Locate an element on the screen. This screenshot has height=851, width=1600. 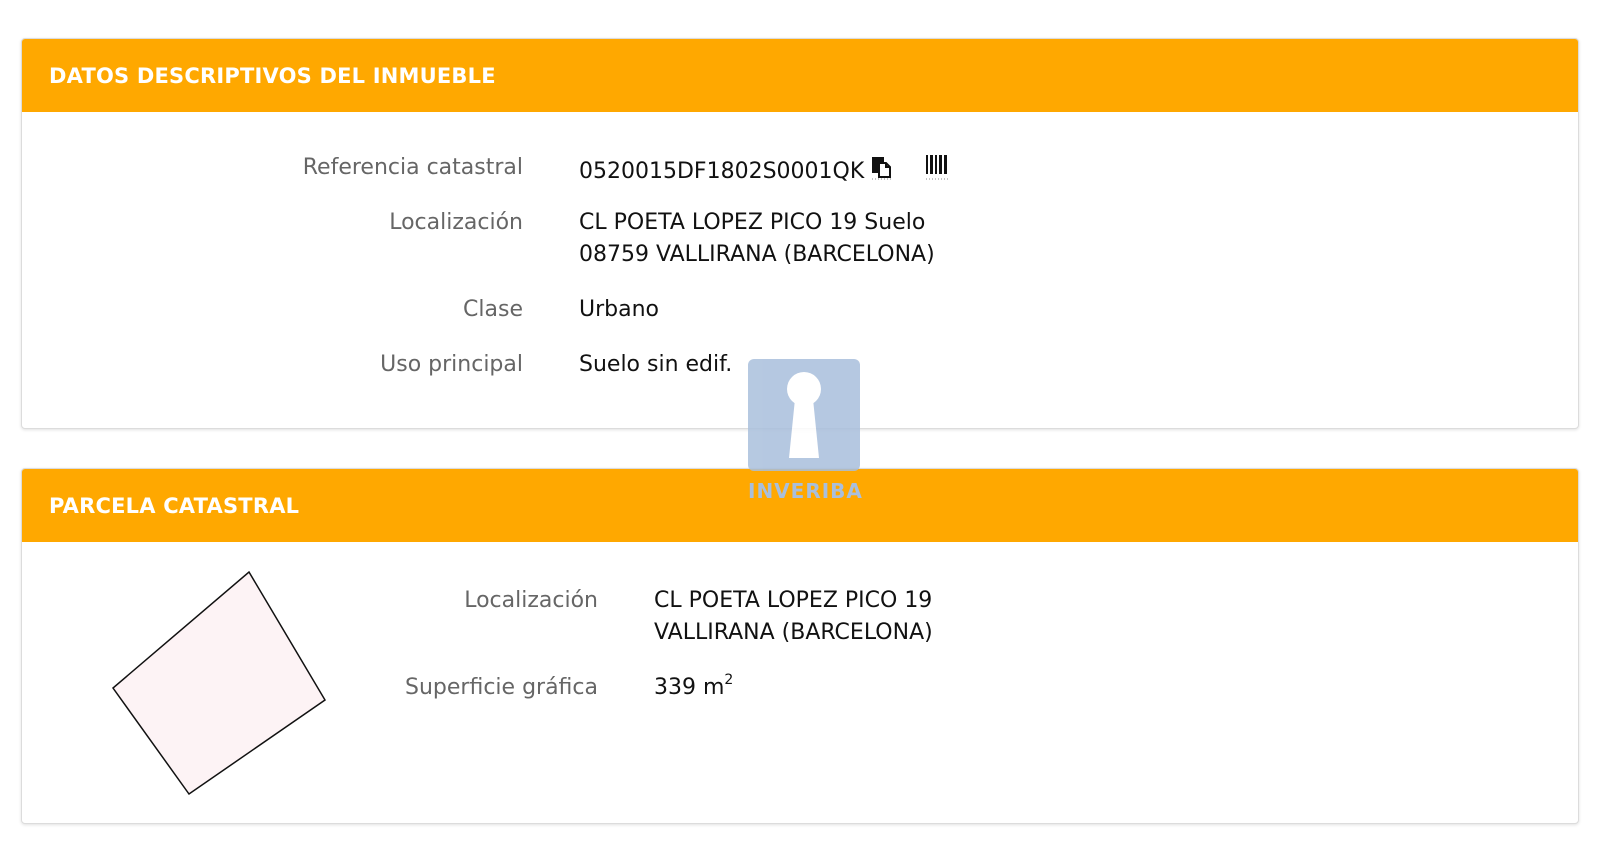
area-unit-exponent: 2 is located at coordinates (729, 679).